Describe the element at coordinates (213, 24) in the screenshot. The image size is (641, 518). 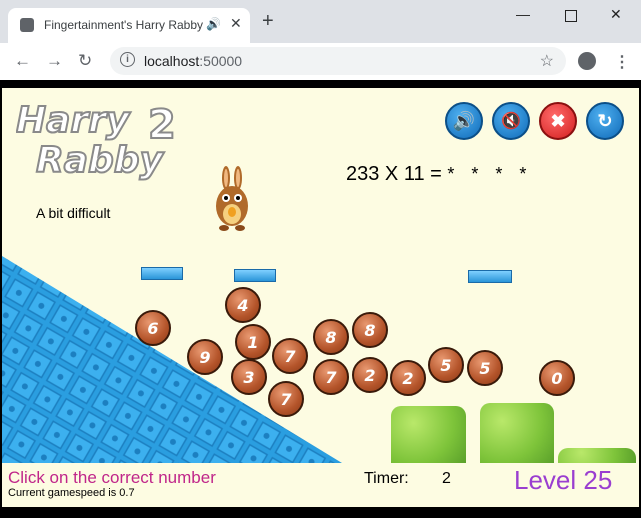
I see `speaker-icon: 🔊` at that location.